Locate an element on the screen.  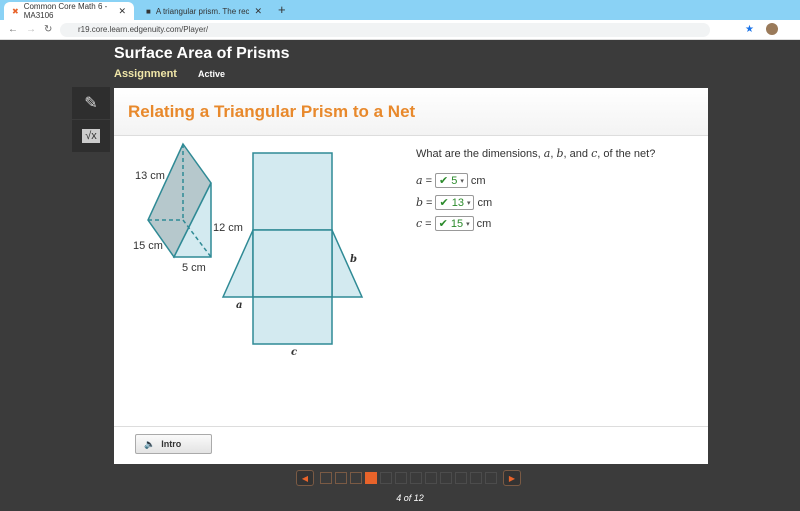
label-15cm: 15 cm is located at coordinates (148, 246).